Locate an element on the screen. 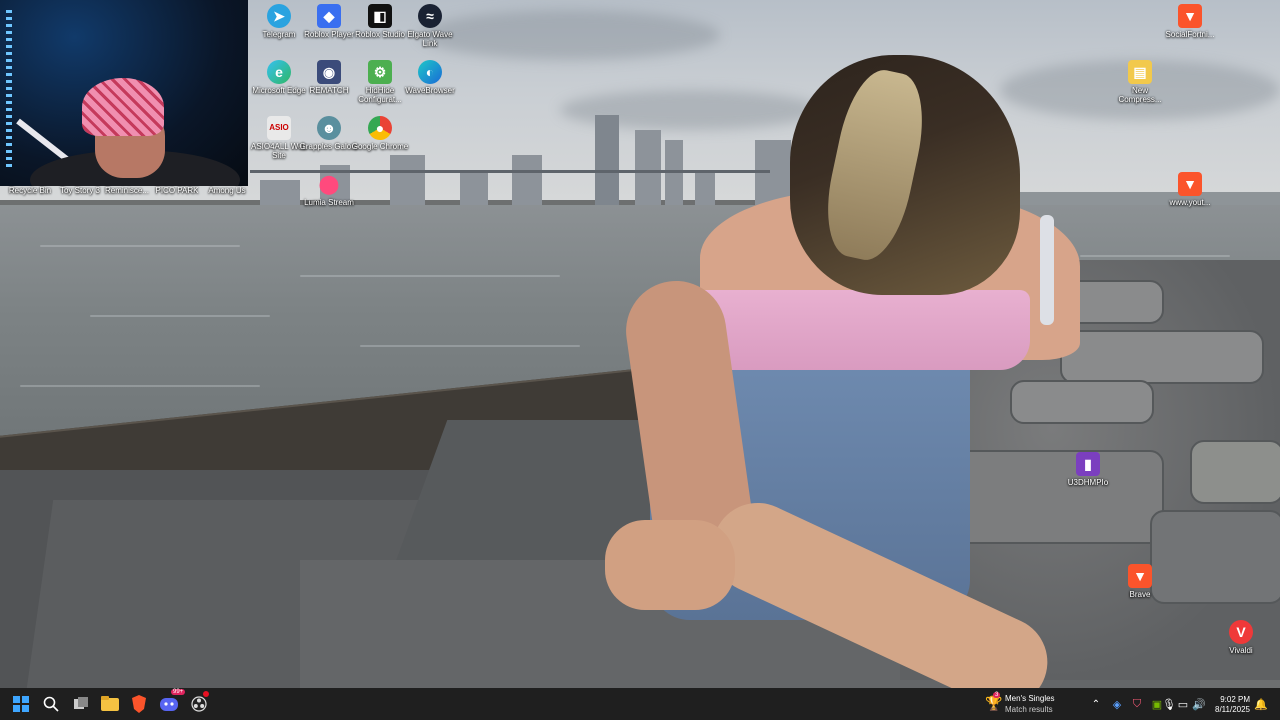 The width and height of the screenshot is (1280, 720). desktop-icon-elgato-wave-link: ≈ Elgato Wave Link is located at coordinates (430, 26).